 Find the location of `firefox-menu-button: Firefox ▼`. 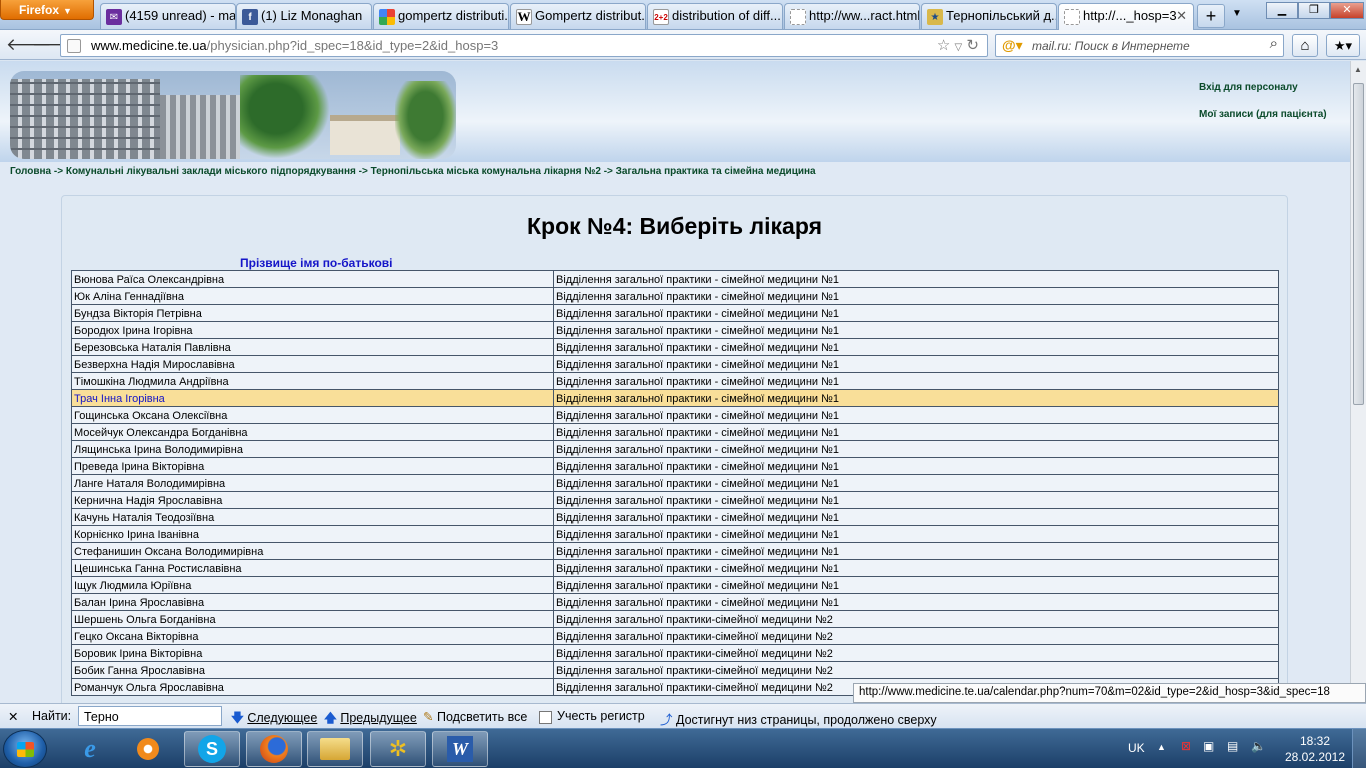

firefox-menu-button: Firefox ▼ is located at coordinates (47, 10).